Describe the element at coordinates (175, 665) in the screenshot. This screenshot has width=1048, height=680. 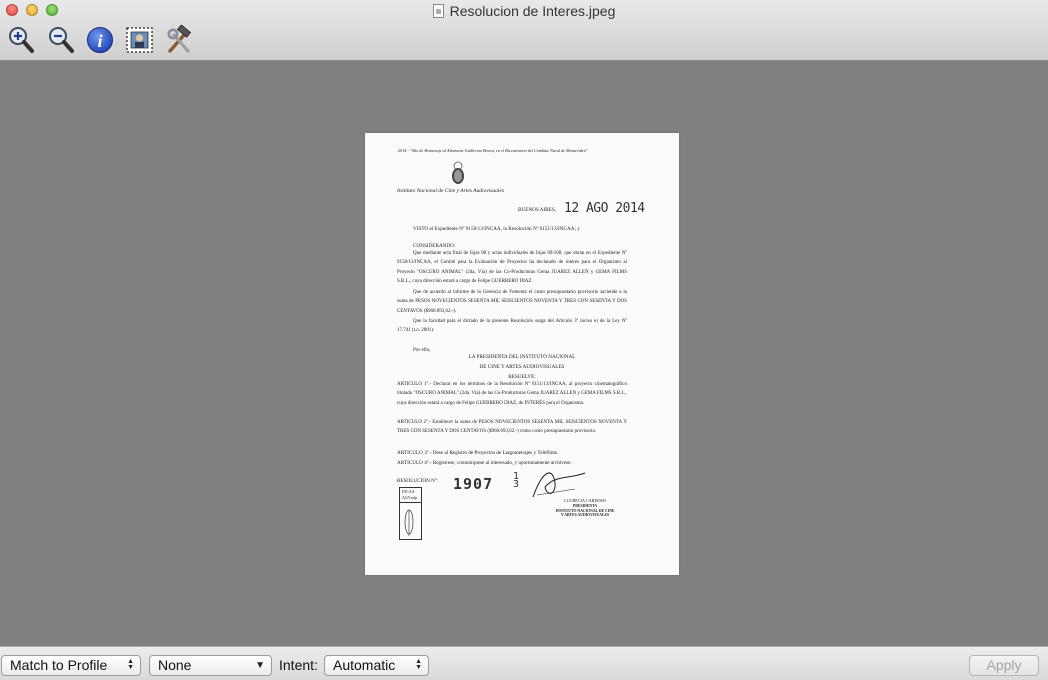
I see `second-popup-value: None` at that location.